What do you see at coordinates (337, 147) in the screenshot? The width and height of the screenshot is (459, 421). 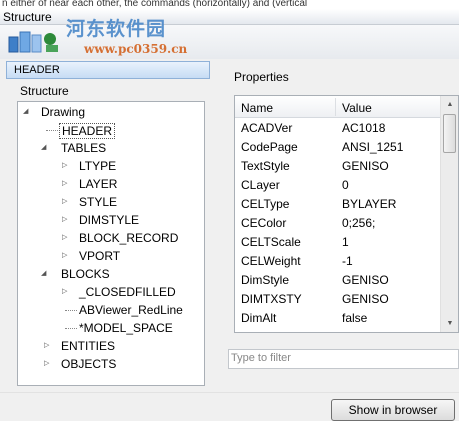 I see `property-row: CodePage ANSI_1251` at bounding box center [337, 147].